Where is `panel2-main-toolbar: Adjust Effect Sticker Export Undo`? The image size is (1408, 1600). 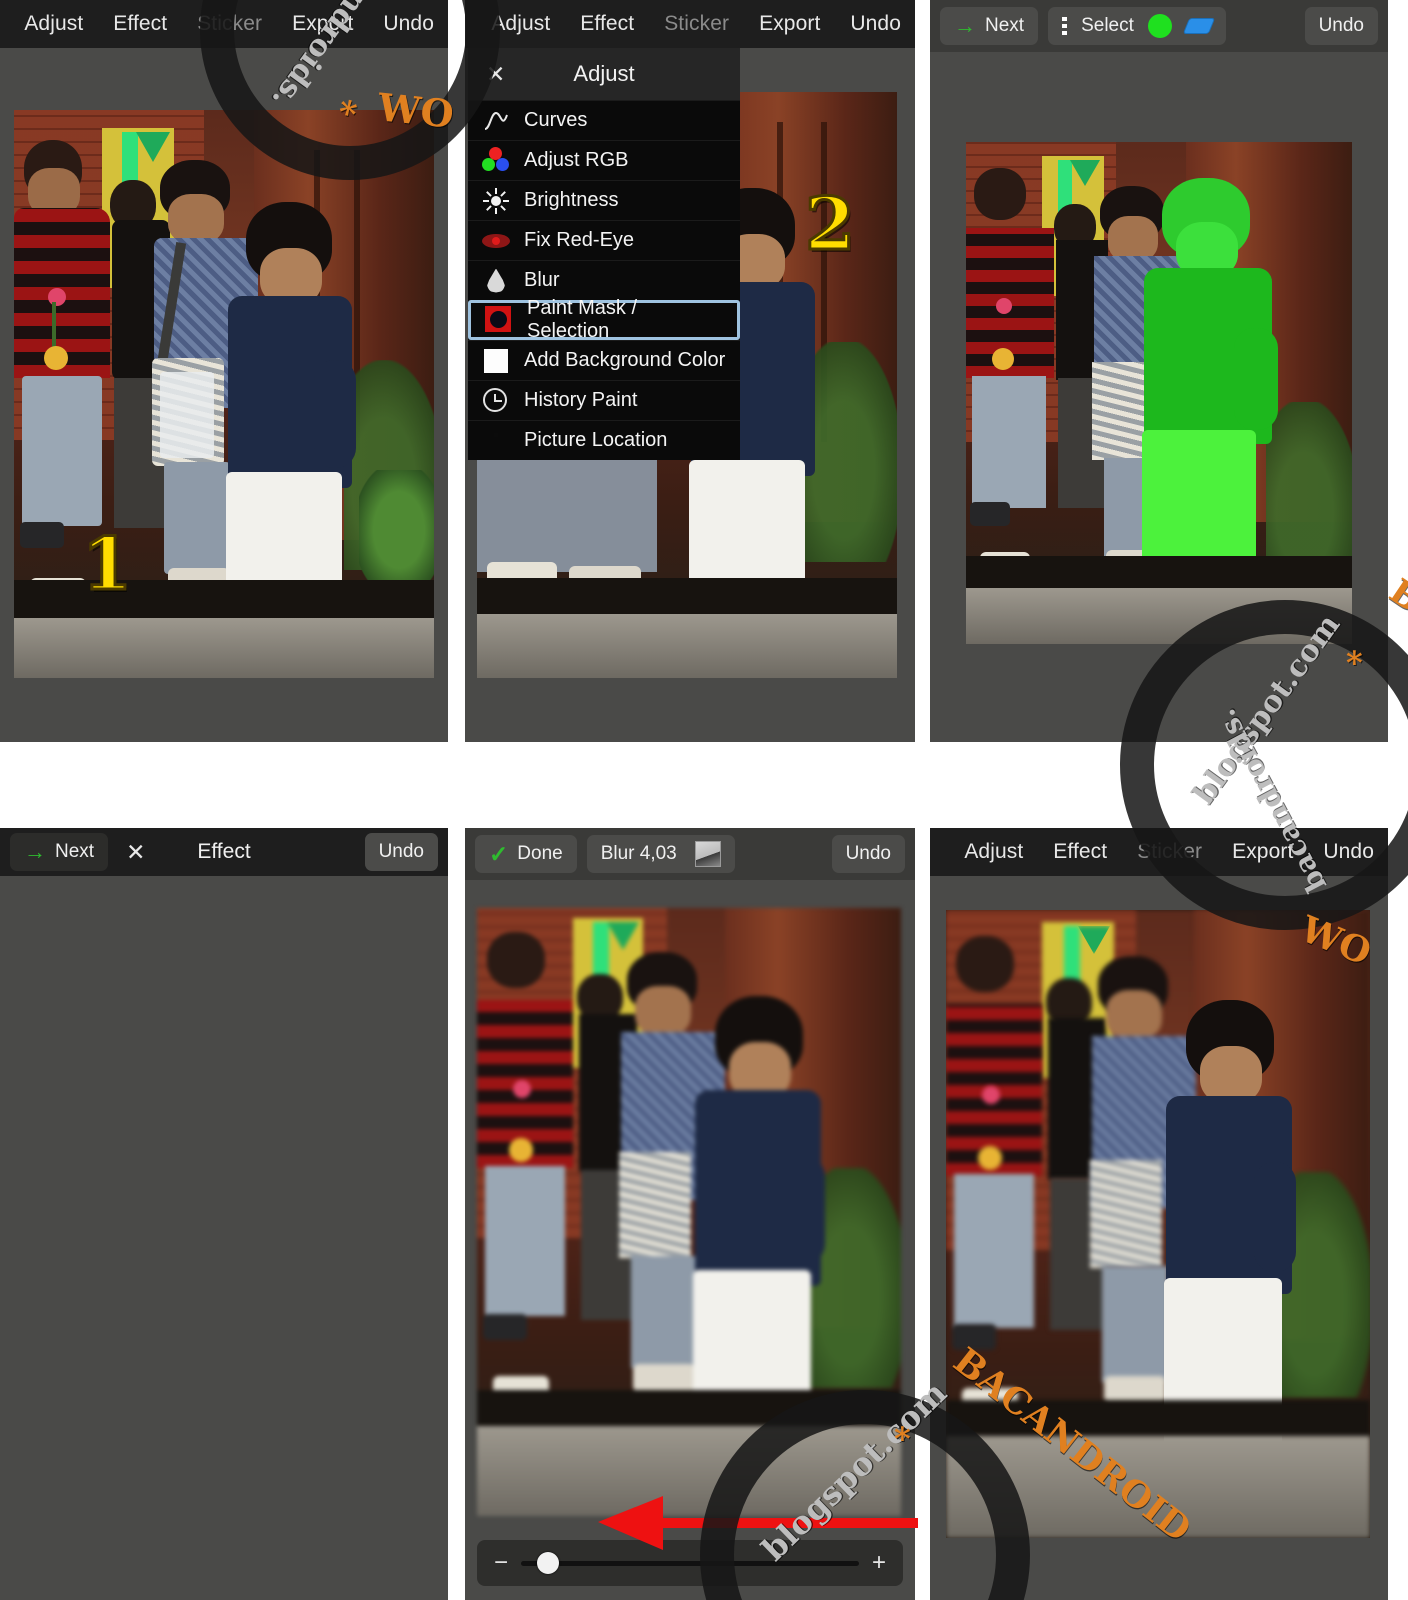
panel2-main-toolbar: Adjust Effect Sticker Export Undo is located at coordinates (690, 24).